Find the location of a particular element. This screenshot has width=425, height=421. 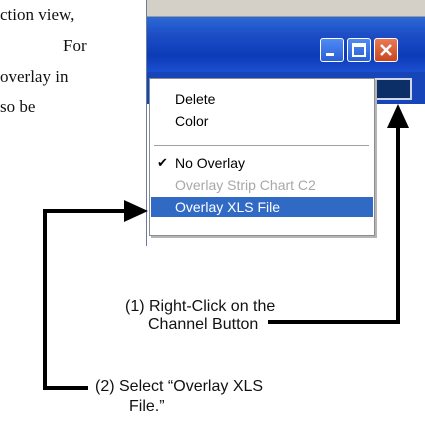

step-2-line-1: (2) Select “Overlay XLS is located at coordinates (179, 386).